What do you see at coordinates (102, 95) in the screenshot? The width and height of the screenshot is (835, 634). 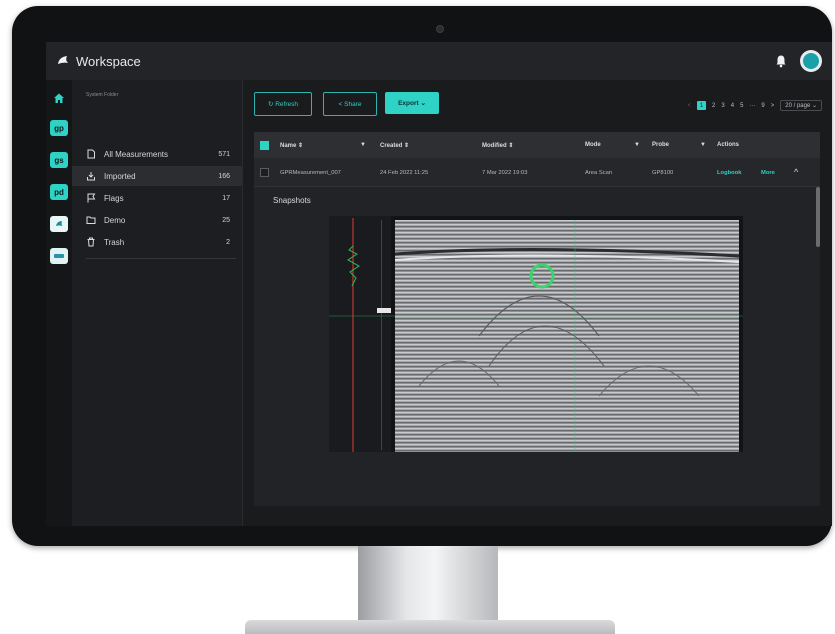 I see `sidebar-section-label: System Folder` at bounding box center [102, 95].